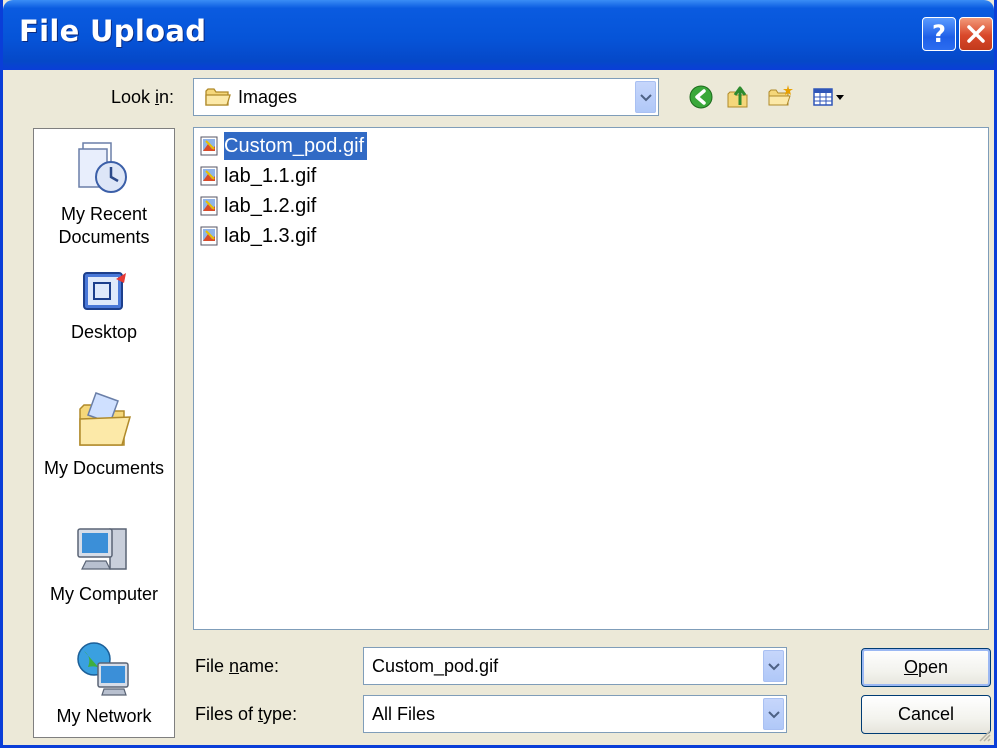  What do you see at coordinates (575, 714) in the screenshot?
I see `file-type-dropdown: All Files` at bounding box center [575, 714].